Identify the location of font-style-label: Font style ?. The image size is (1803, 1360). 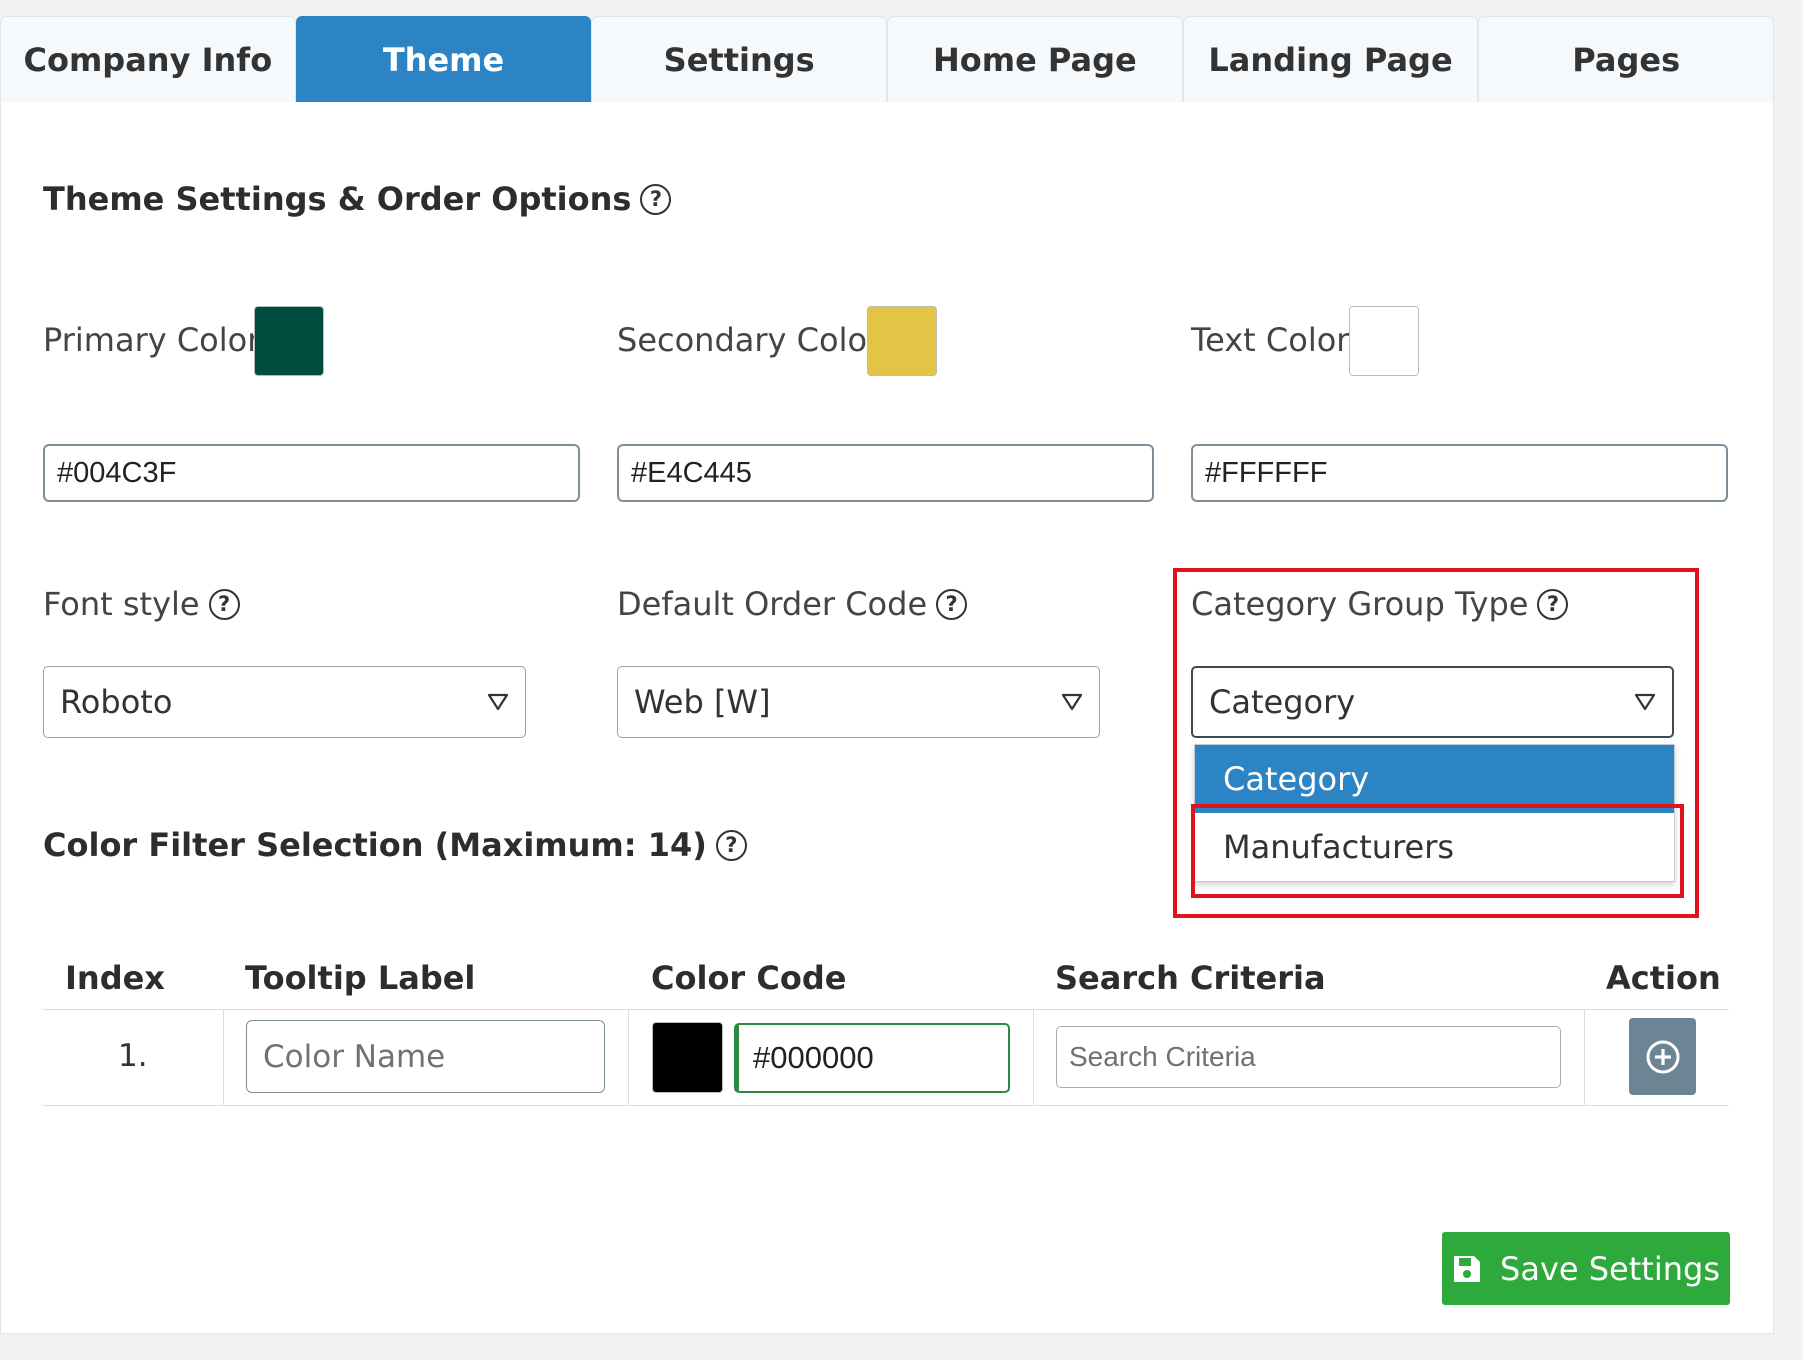
(141, 604).